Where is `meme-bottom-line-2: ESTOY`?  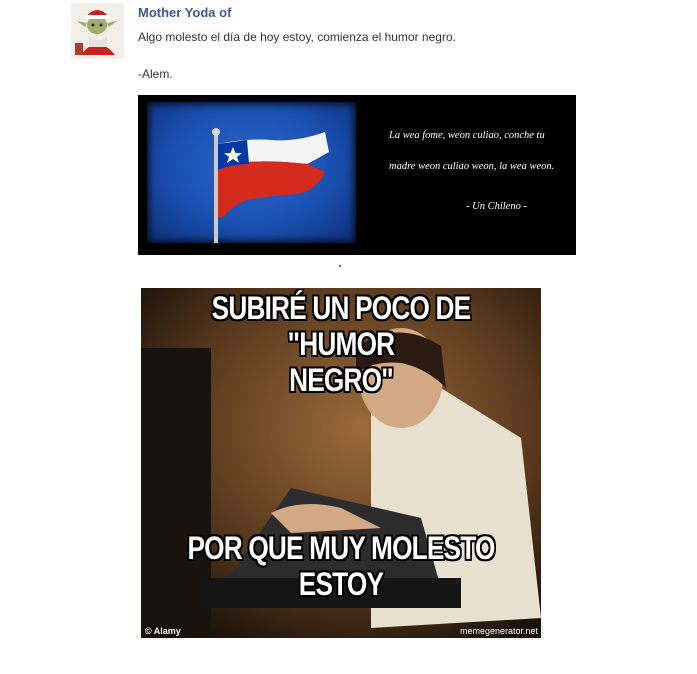
meme-bottom-line-2: ESTOY is located at coordinates (341, 584).